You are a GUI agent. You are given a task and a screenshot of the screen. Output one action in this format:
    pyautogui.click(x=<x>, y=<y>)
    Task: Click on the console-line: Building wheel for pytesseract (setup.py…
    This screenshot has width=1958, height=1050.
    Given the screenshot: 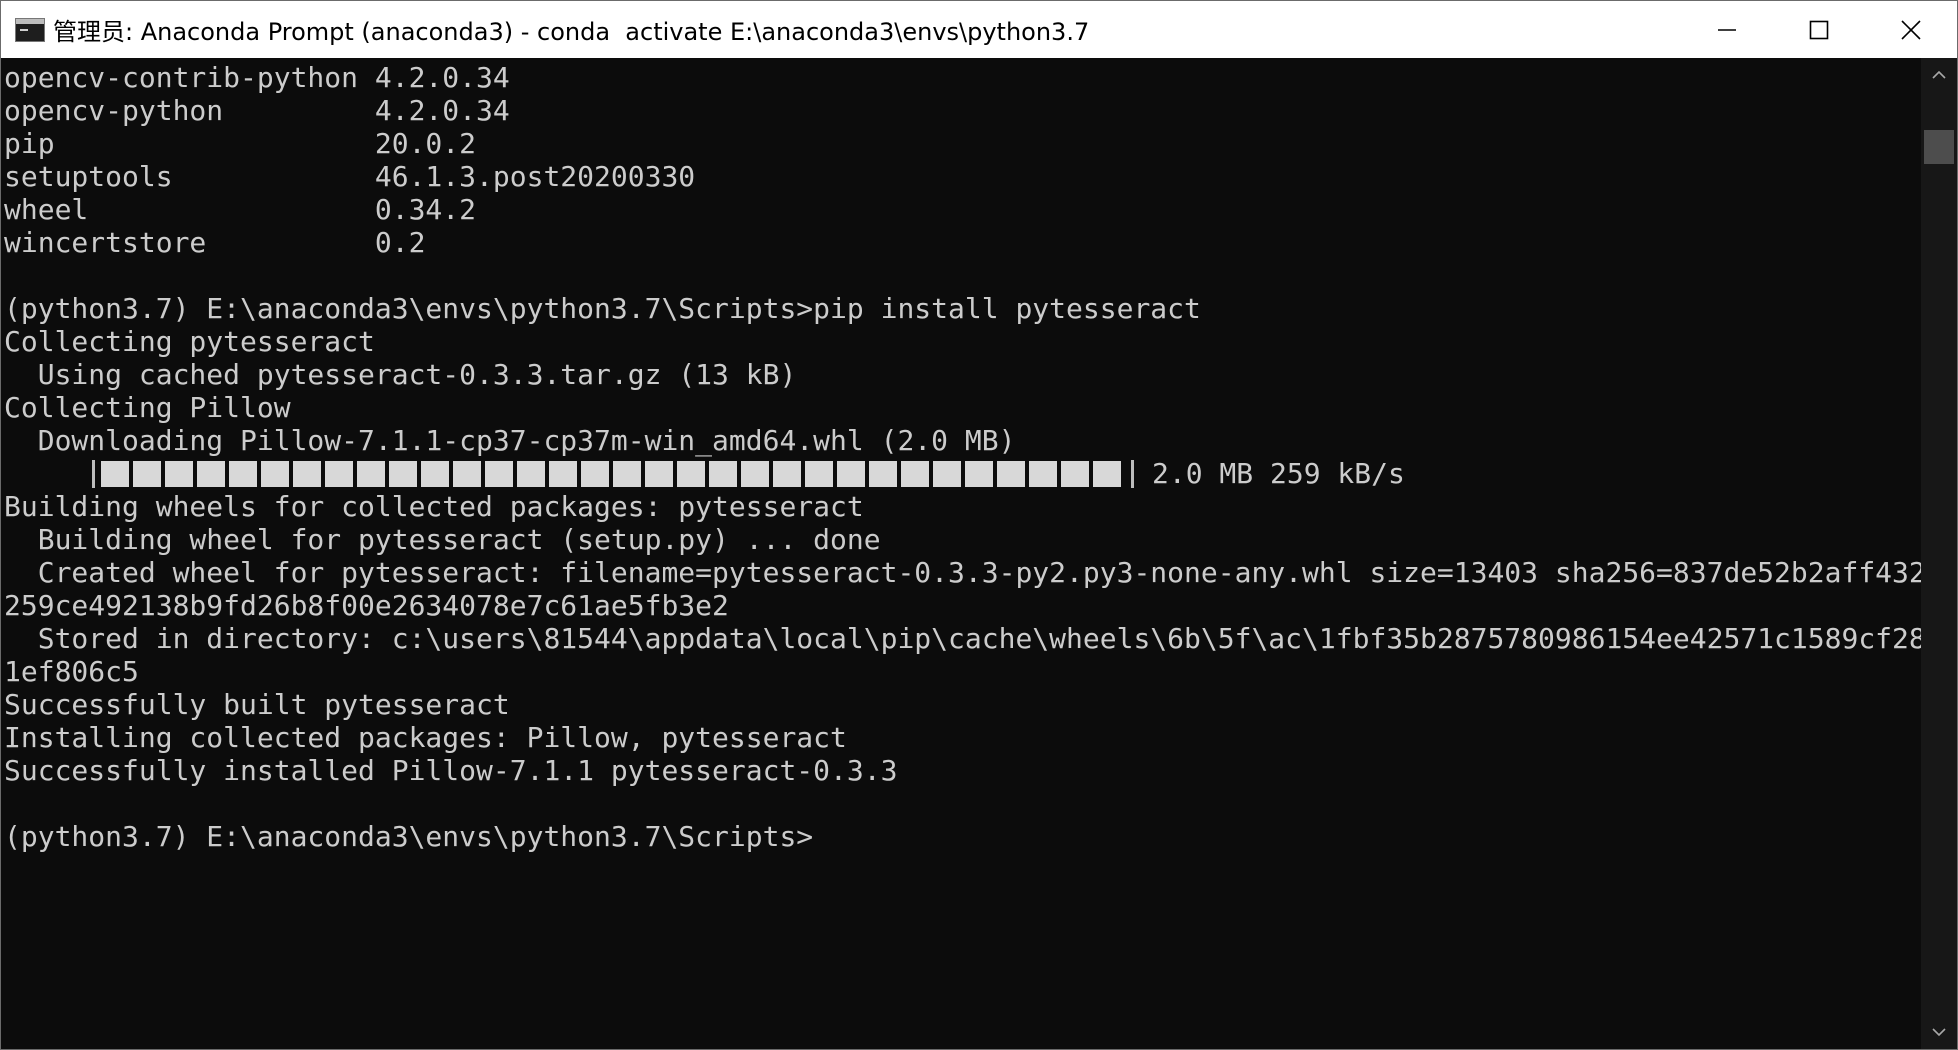 What is the action you would take?
    pyautogui.click(x=442, y=539)
    